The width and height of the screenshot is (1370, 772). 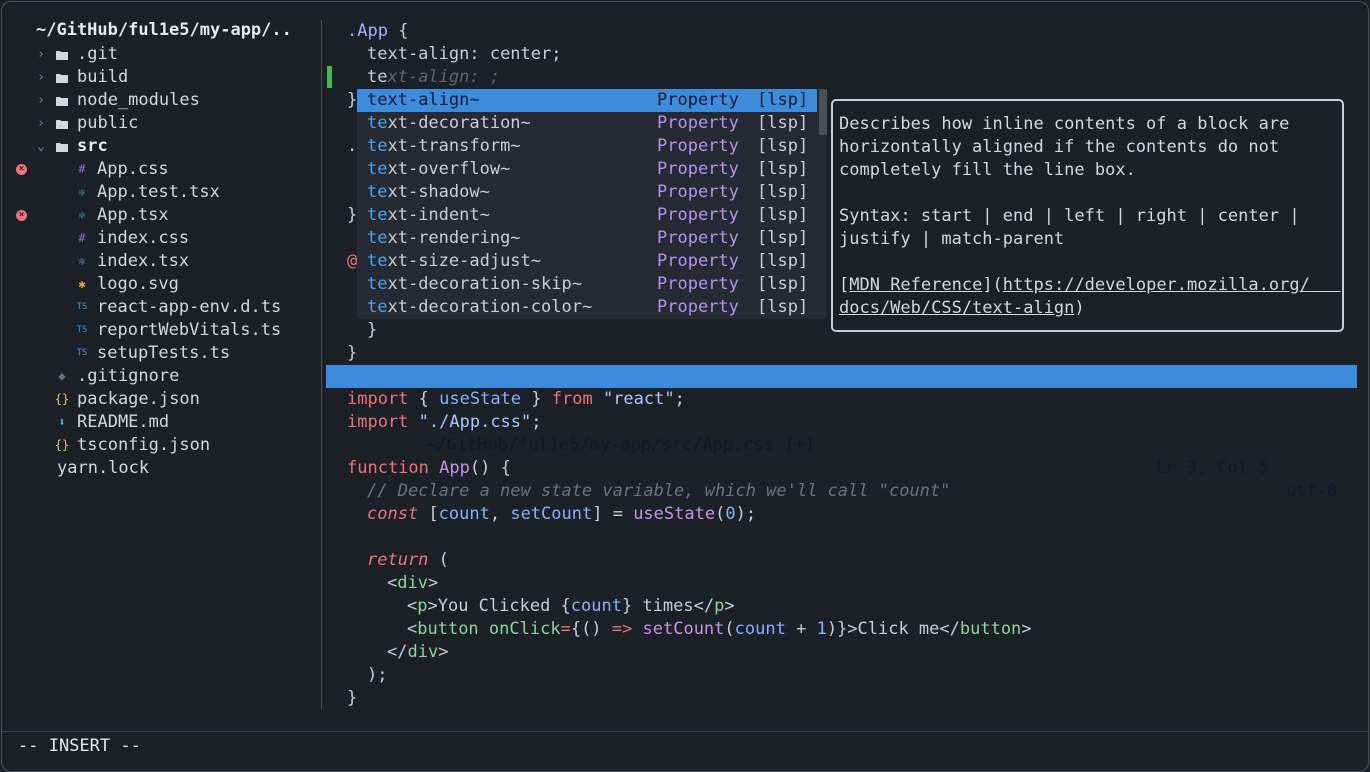 What do you see at coordinates (159, 422) in the screenshot?
I see `tree-item: ⬇ README.md` at bounding box center [159, 422].